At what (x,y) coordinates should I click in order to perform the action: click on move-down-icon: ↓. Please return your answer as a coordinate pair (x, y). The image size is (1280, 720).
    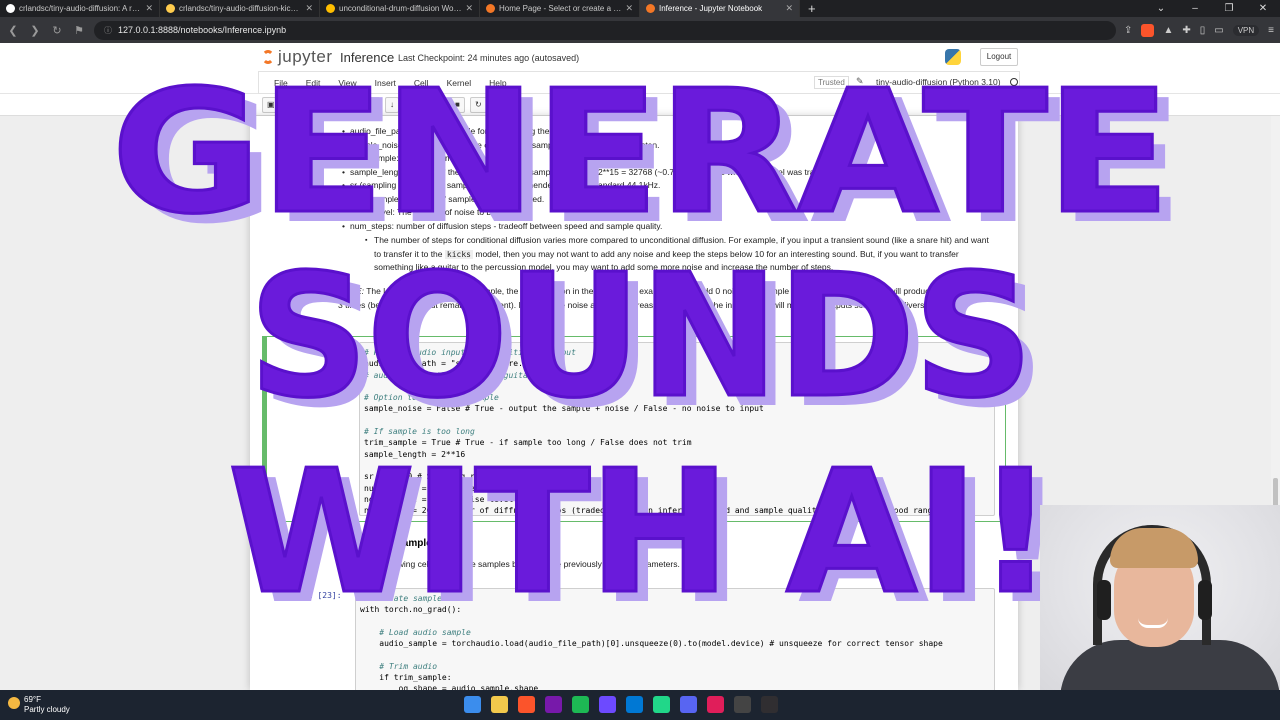
    Looking at the image, I should click on (392, 105).